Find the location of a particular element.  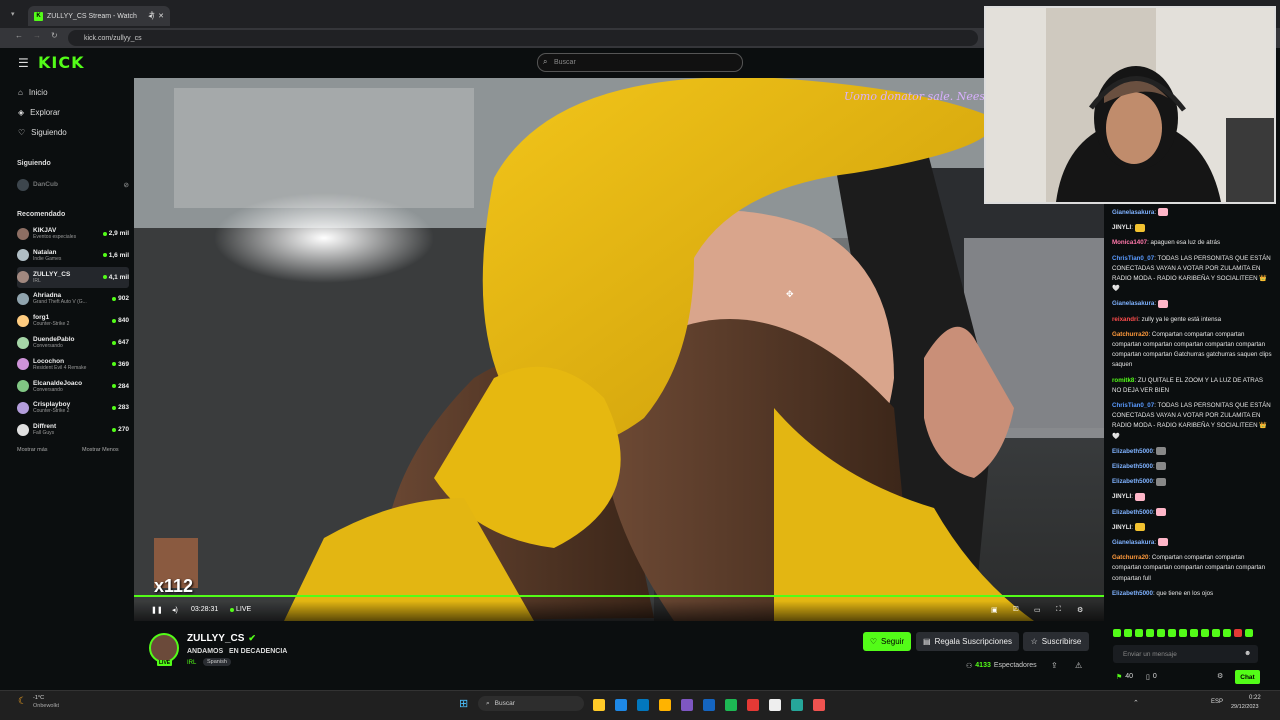

pause-button: ❚❚ is located at coordinates (157, 610).